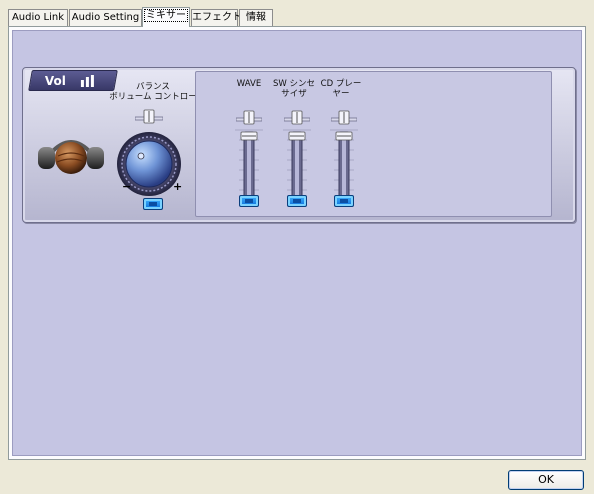 The width and height of the screenshot is (594, 494). Describe the element at coordinates (71, 157) in the screenshot. I see `headphones-icon` at that location.